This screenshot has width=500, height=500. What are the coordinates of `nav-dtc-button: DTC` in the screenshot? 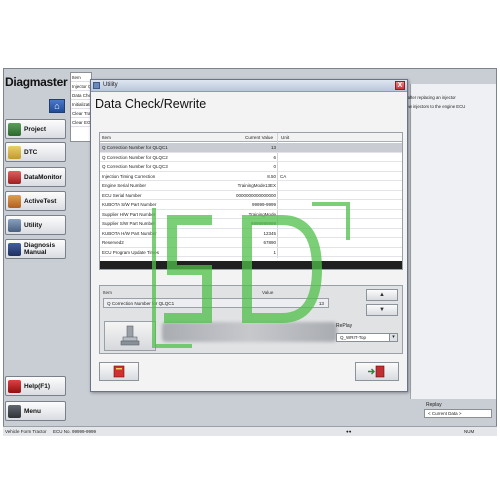 It's located at (35, 152).